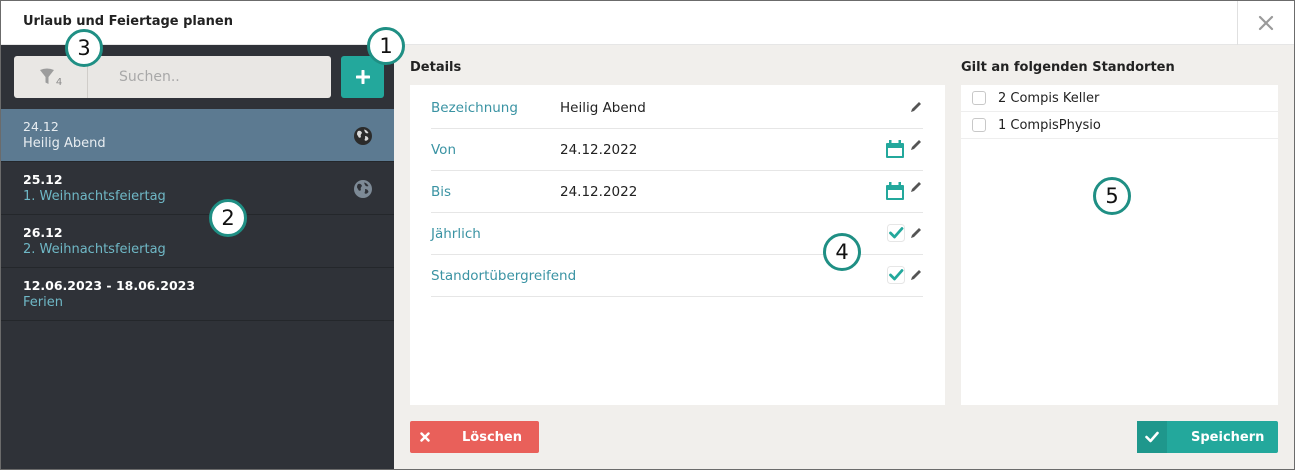  What do you see at coordinates (94, 249) in the screenshot?
I see `item-name: 2. Weihnachtsfeiertag` at bounding box center [94, 249].